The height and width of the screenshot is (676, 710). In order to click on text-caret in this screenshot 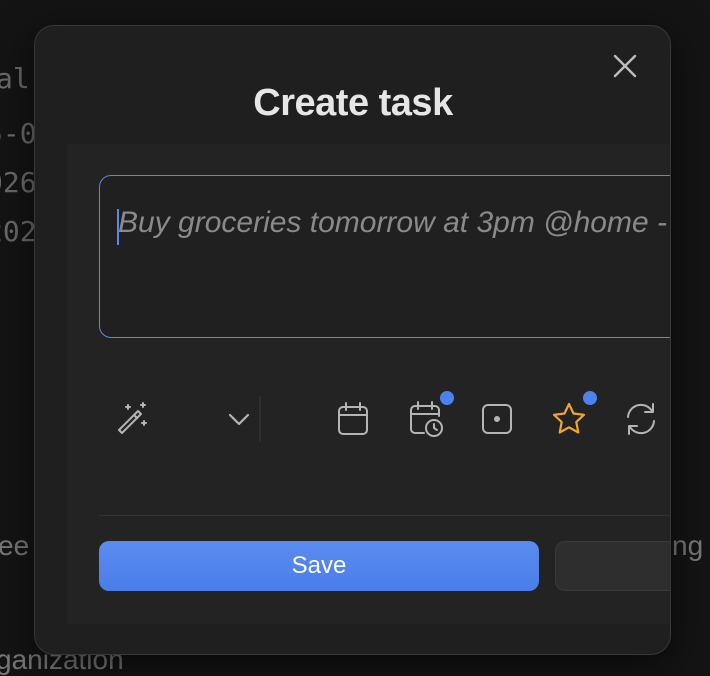, I will do `click(118, 227)`.